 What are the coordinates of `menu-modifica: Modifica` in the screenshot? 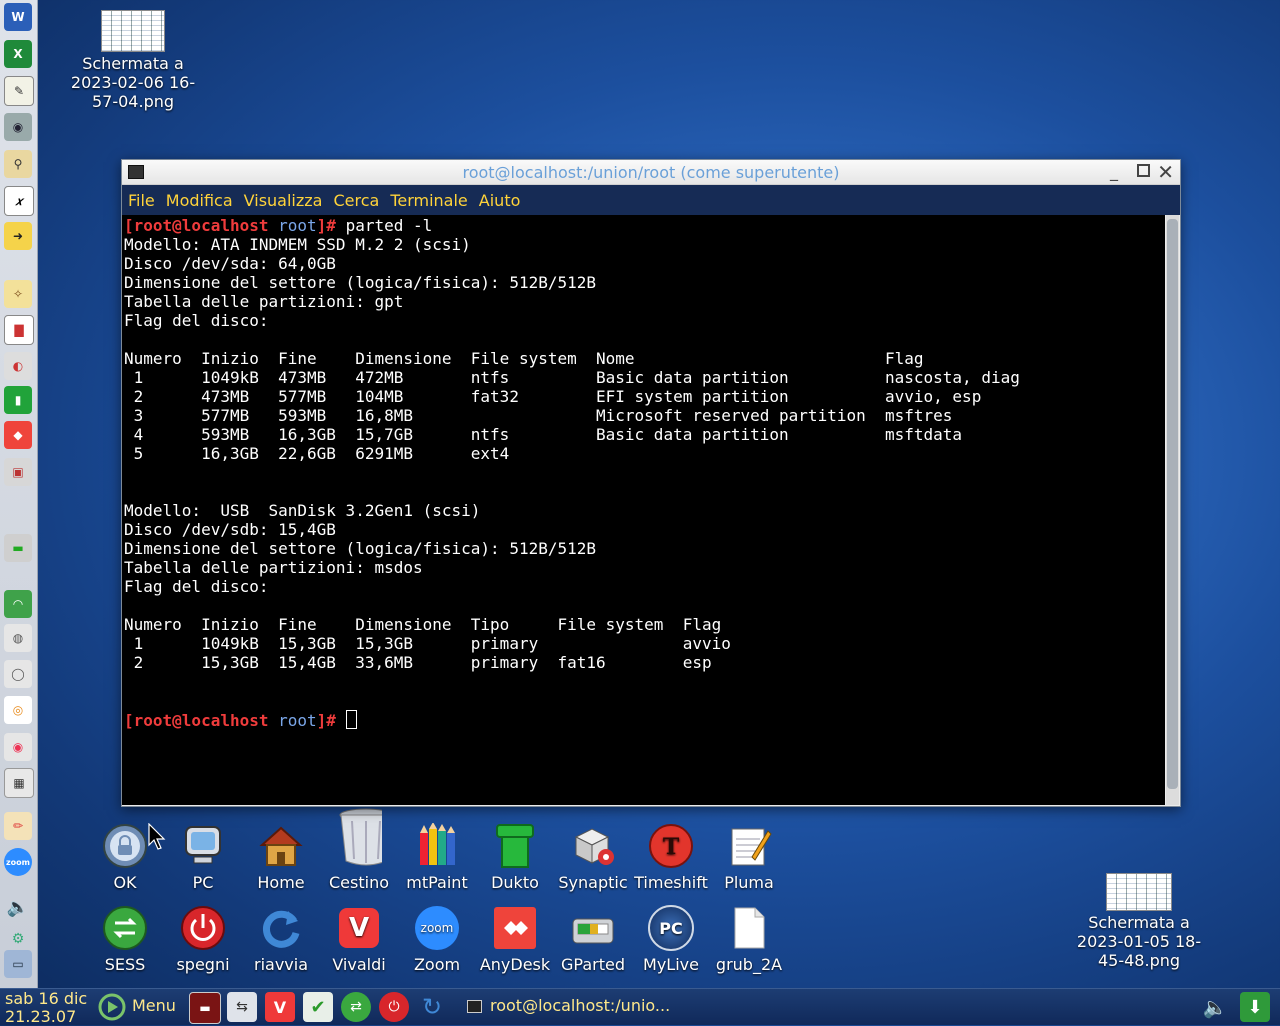 It's located at (199, 200).